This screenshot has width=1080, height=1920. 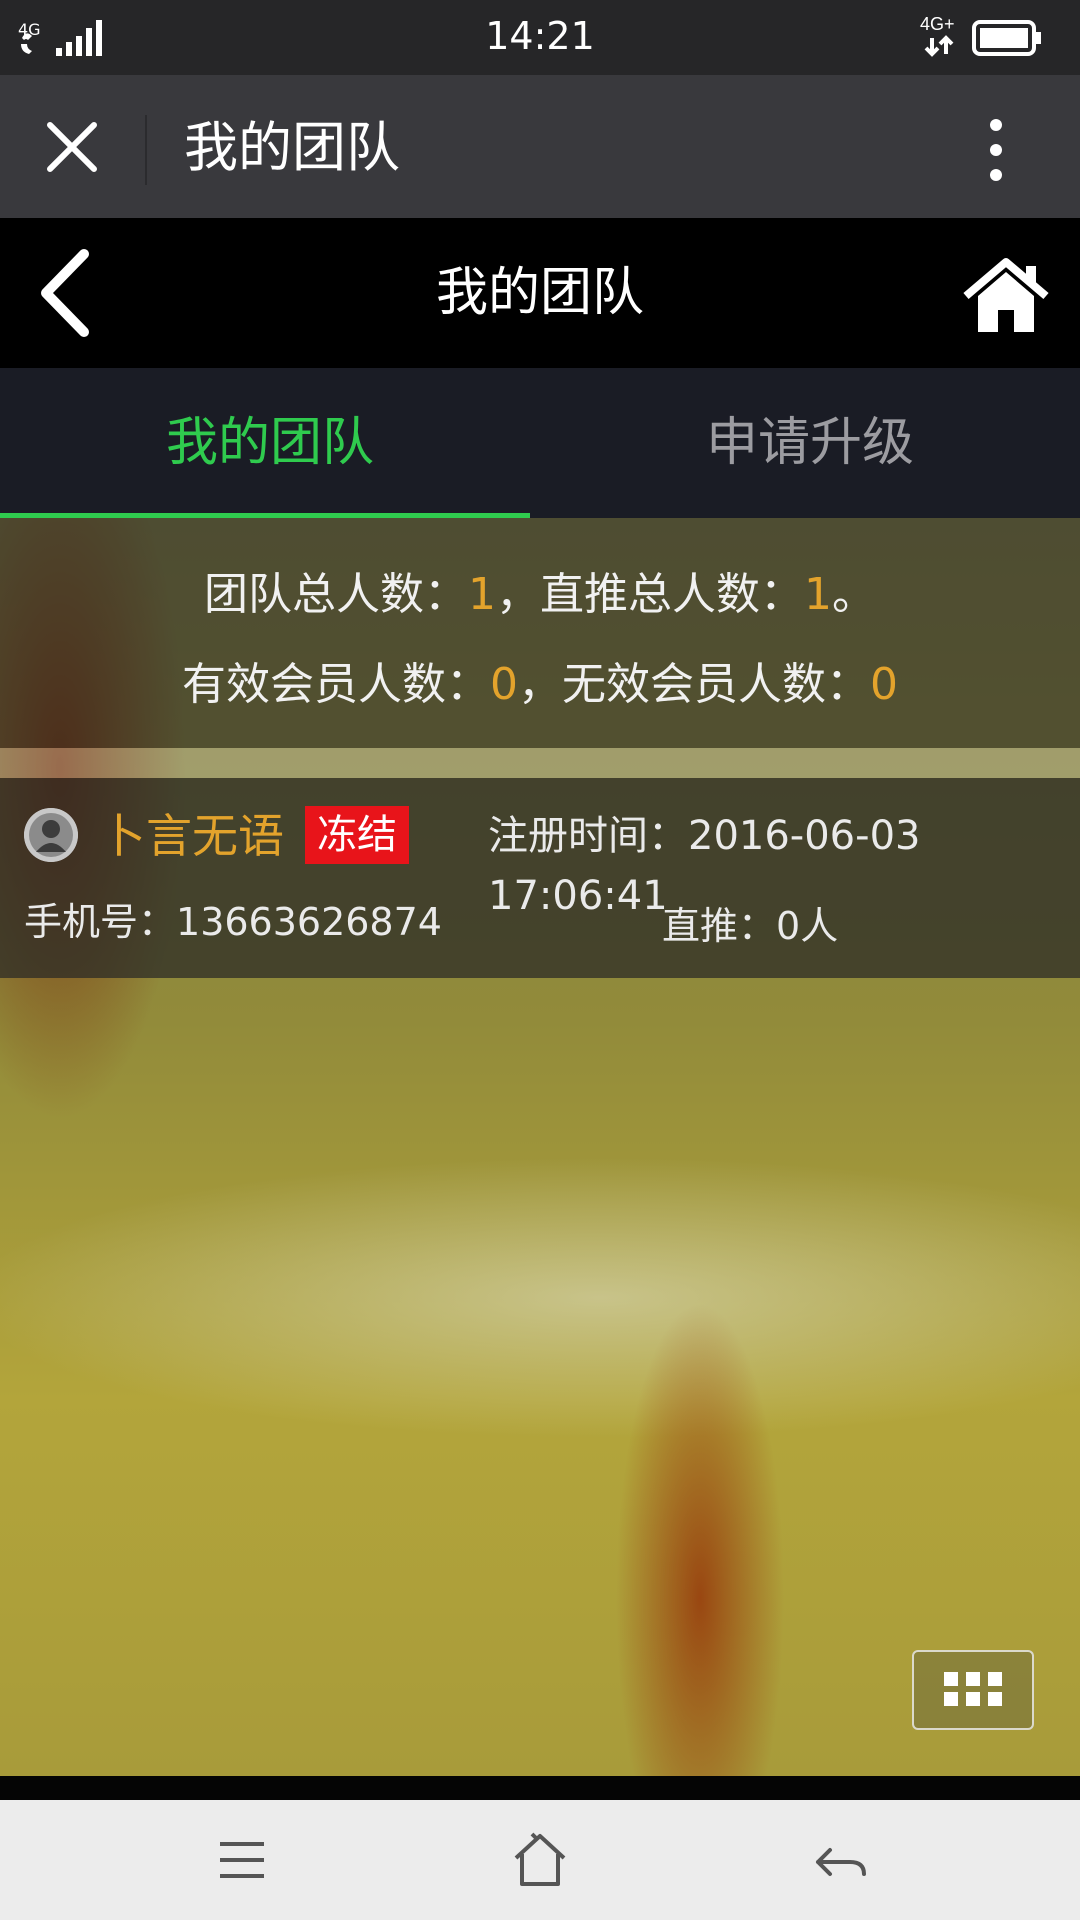 I want to click on tab-apply-upgrade: 申请升级, so click(x=810, y=443).